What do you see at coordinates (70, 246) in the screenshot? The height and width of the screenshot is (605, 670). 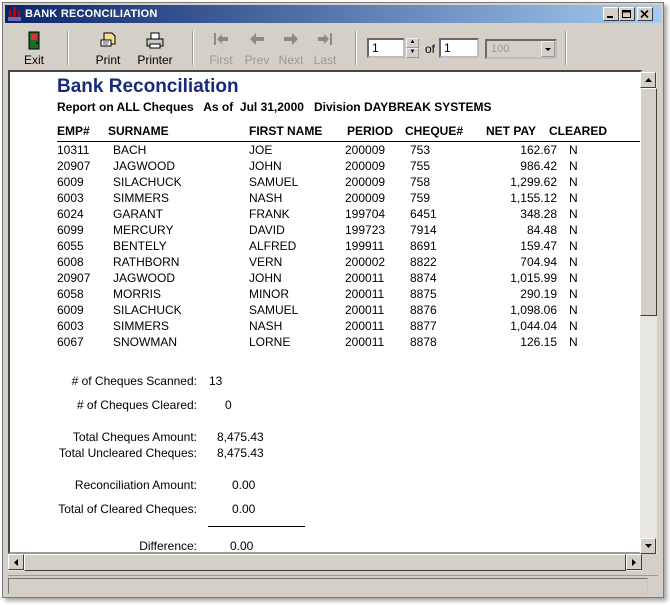 I see `cell-emp: 6055` at bounding box center [70, 246].